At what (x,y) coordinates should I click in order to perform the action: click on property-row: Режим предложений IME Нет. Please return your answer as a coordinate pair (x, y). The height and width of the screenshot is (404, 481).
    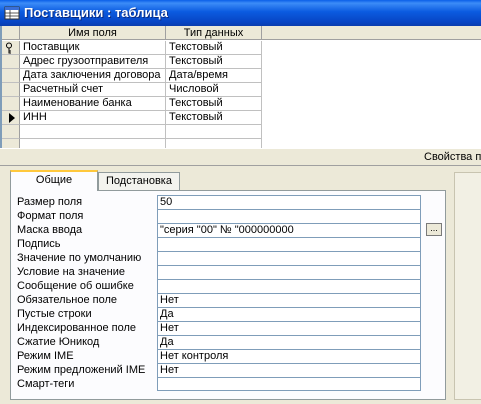
    Looking at the image, I should click on (223, 370).